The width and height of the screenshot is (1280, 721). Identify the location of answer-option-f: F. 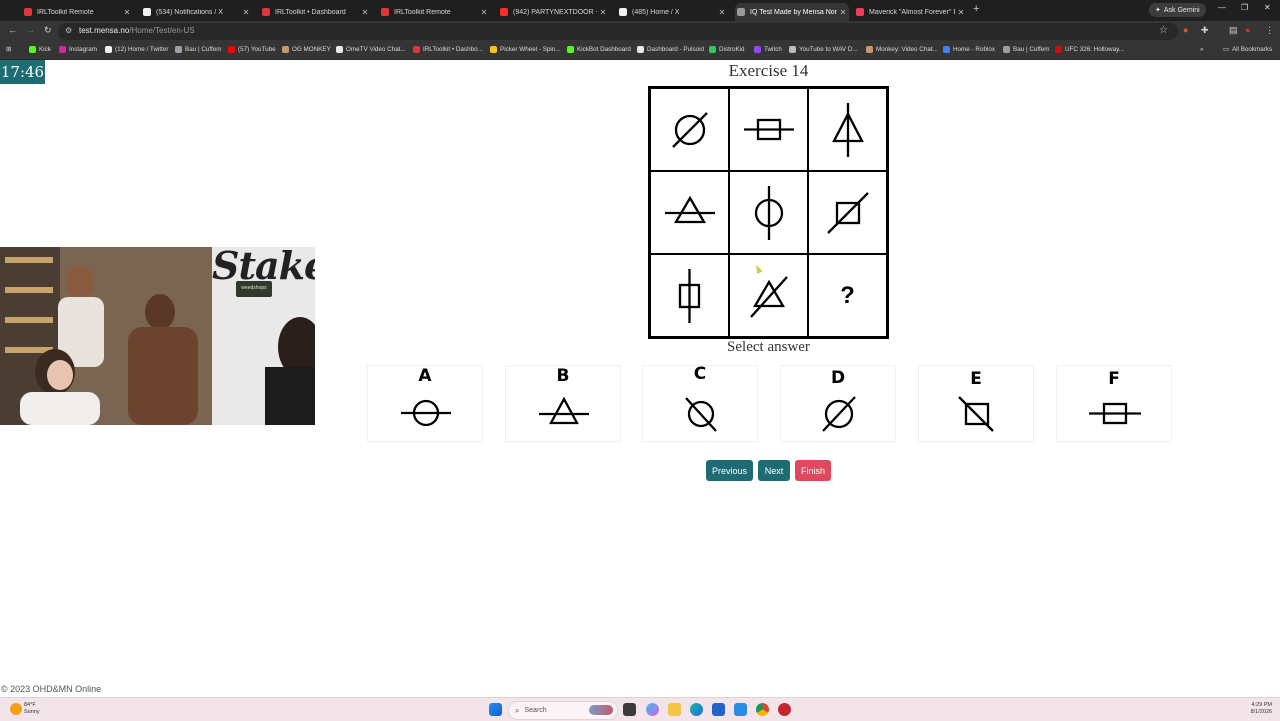
(1114, 403).